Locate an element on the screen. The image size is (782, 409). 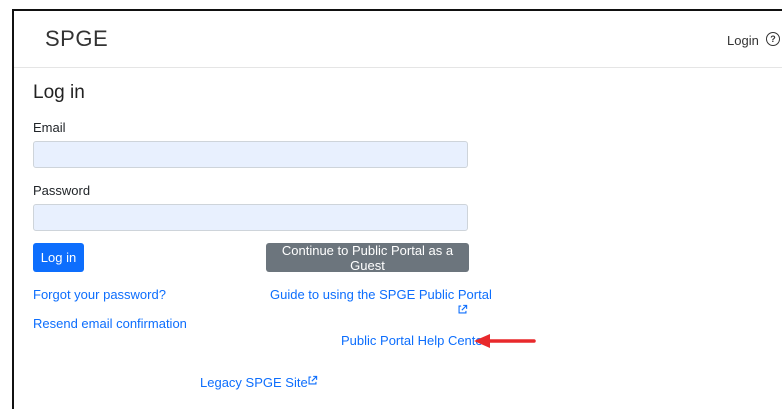
resend-confirmation-link: Resend email confirmation is located at coordinates (110, 323).